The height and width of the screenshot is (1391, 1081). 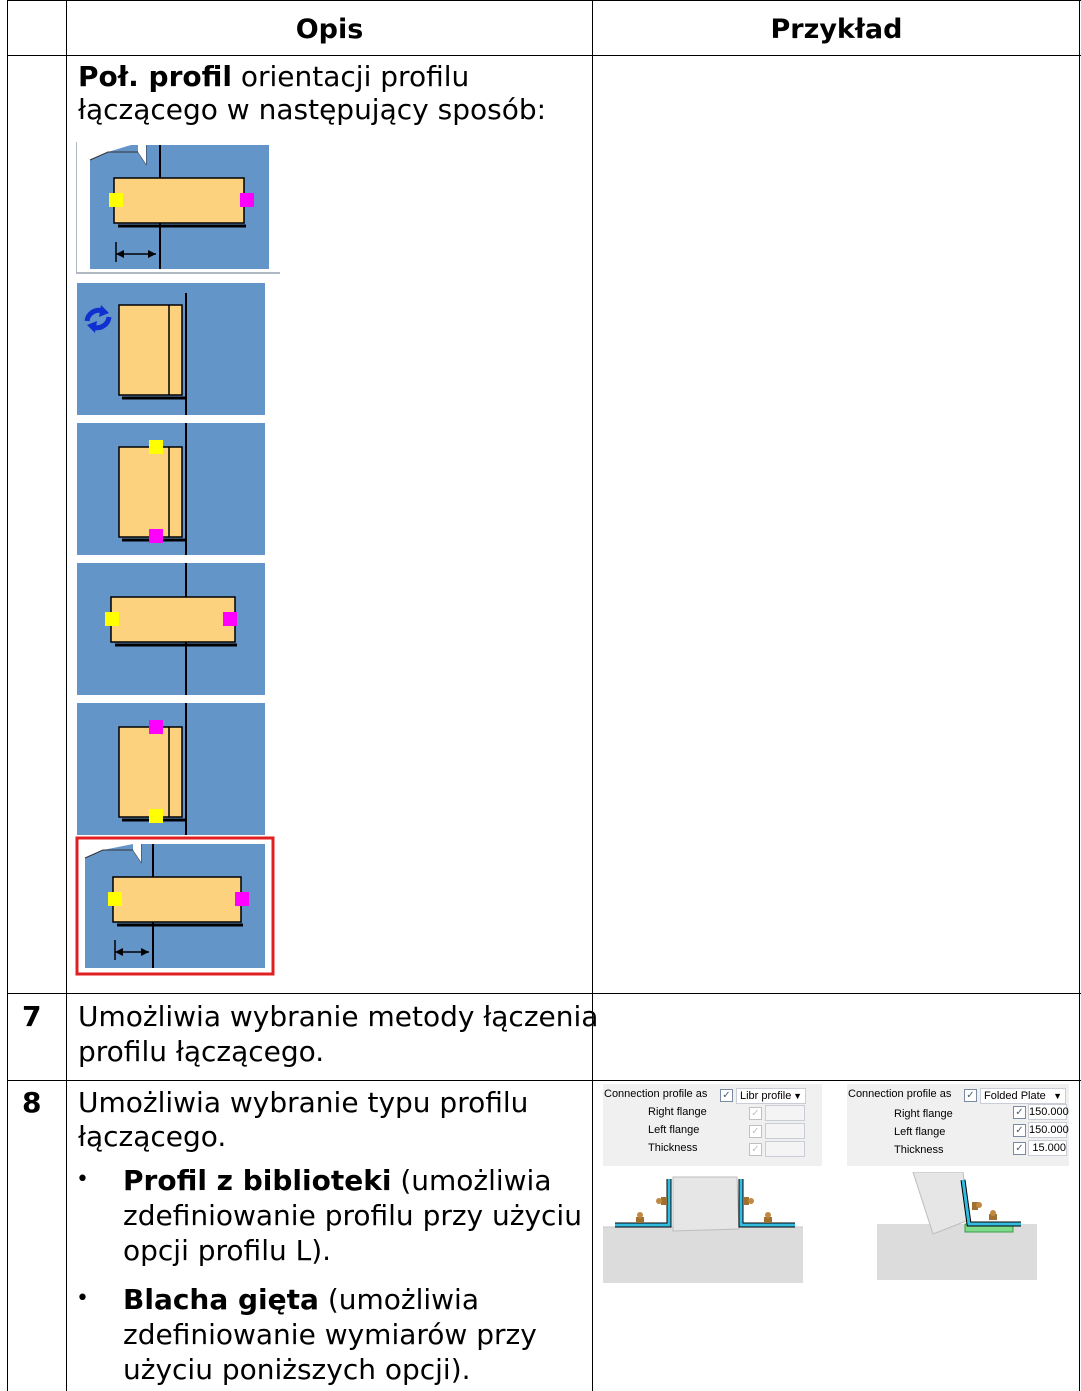 I want to click on orient-desc-line2: łączącego w następujący sposób:, so click(x=312, y=109).